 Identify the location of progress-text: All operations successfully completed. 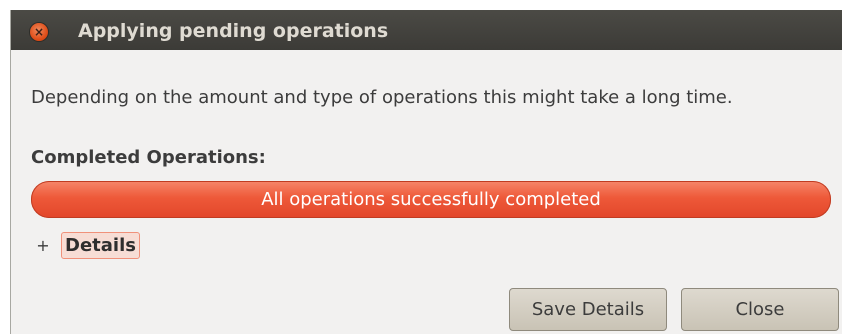
(431, 199).